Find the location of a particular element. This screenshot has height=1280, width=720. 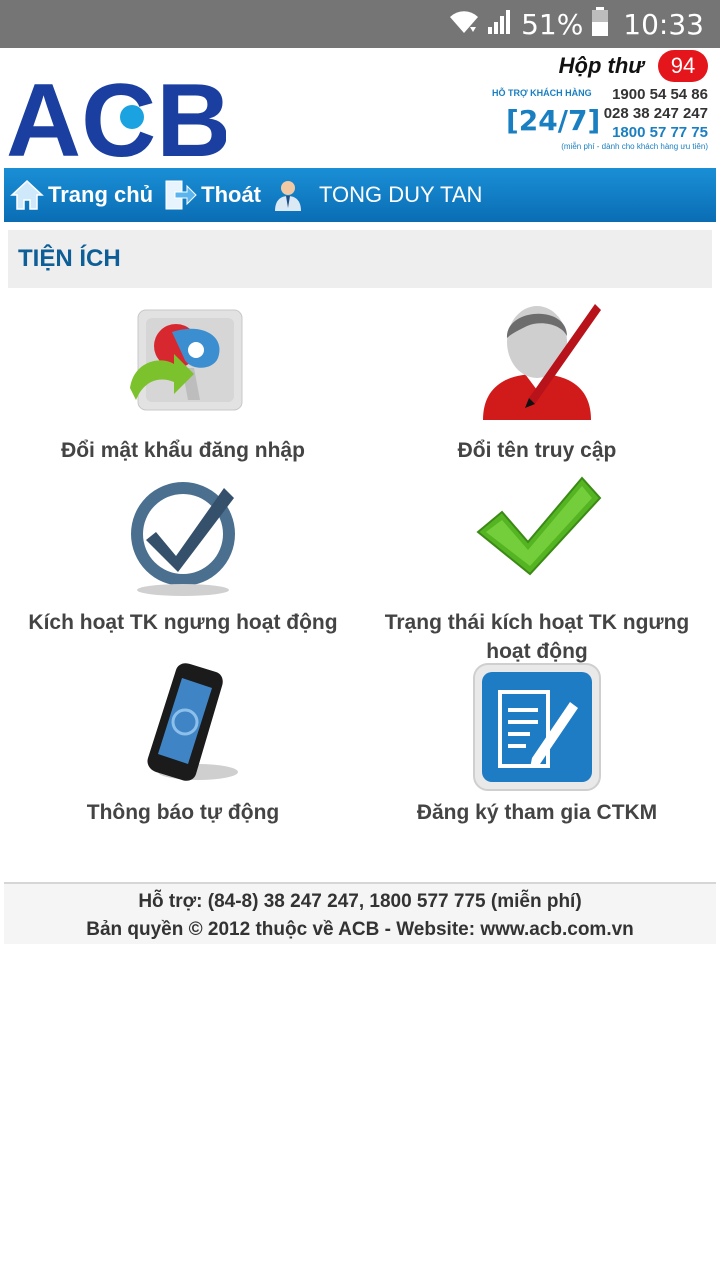

signal-icon is located at coordinates (500, 24).